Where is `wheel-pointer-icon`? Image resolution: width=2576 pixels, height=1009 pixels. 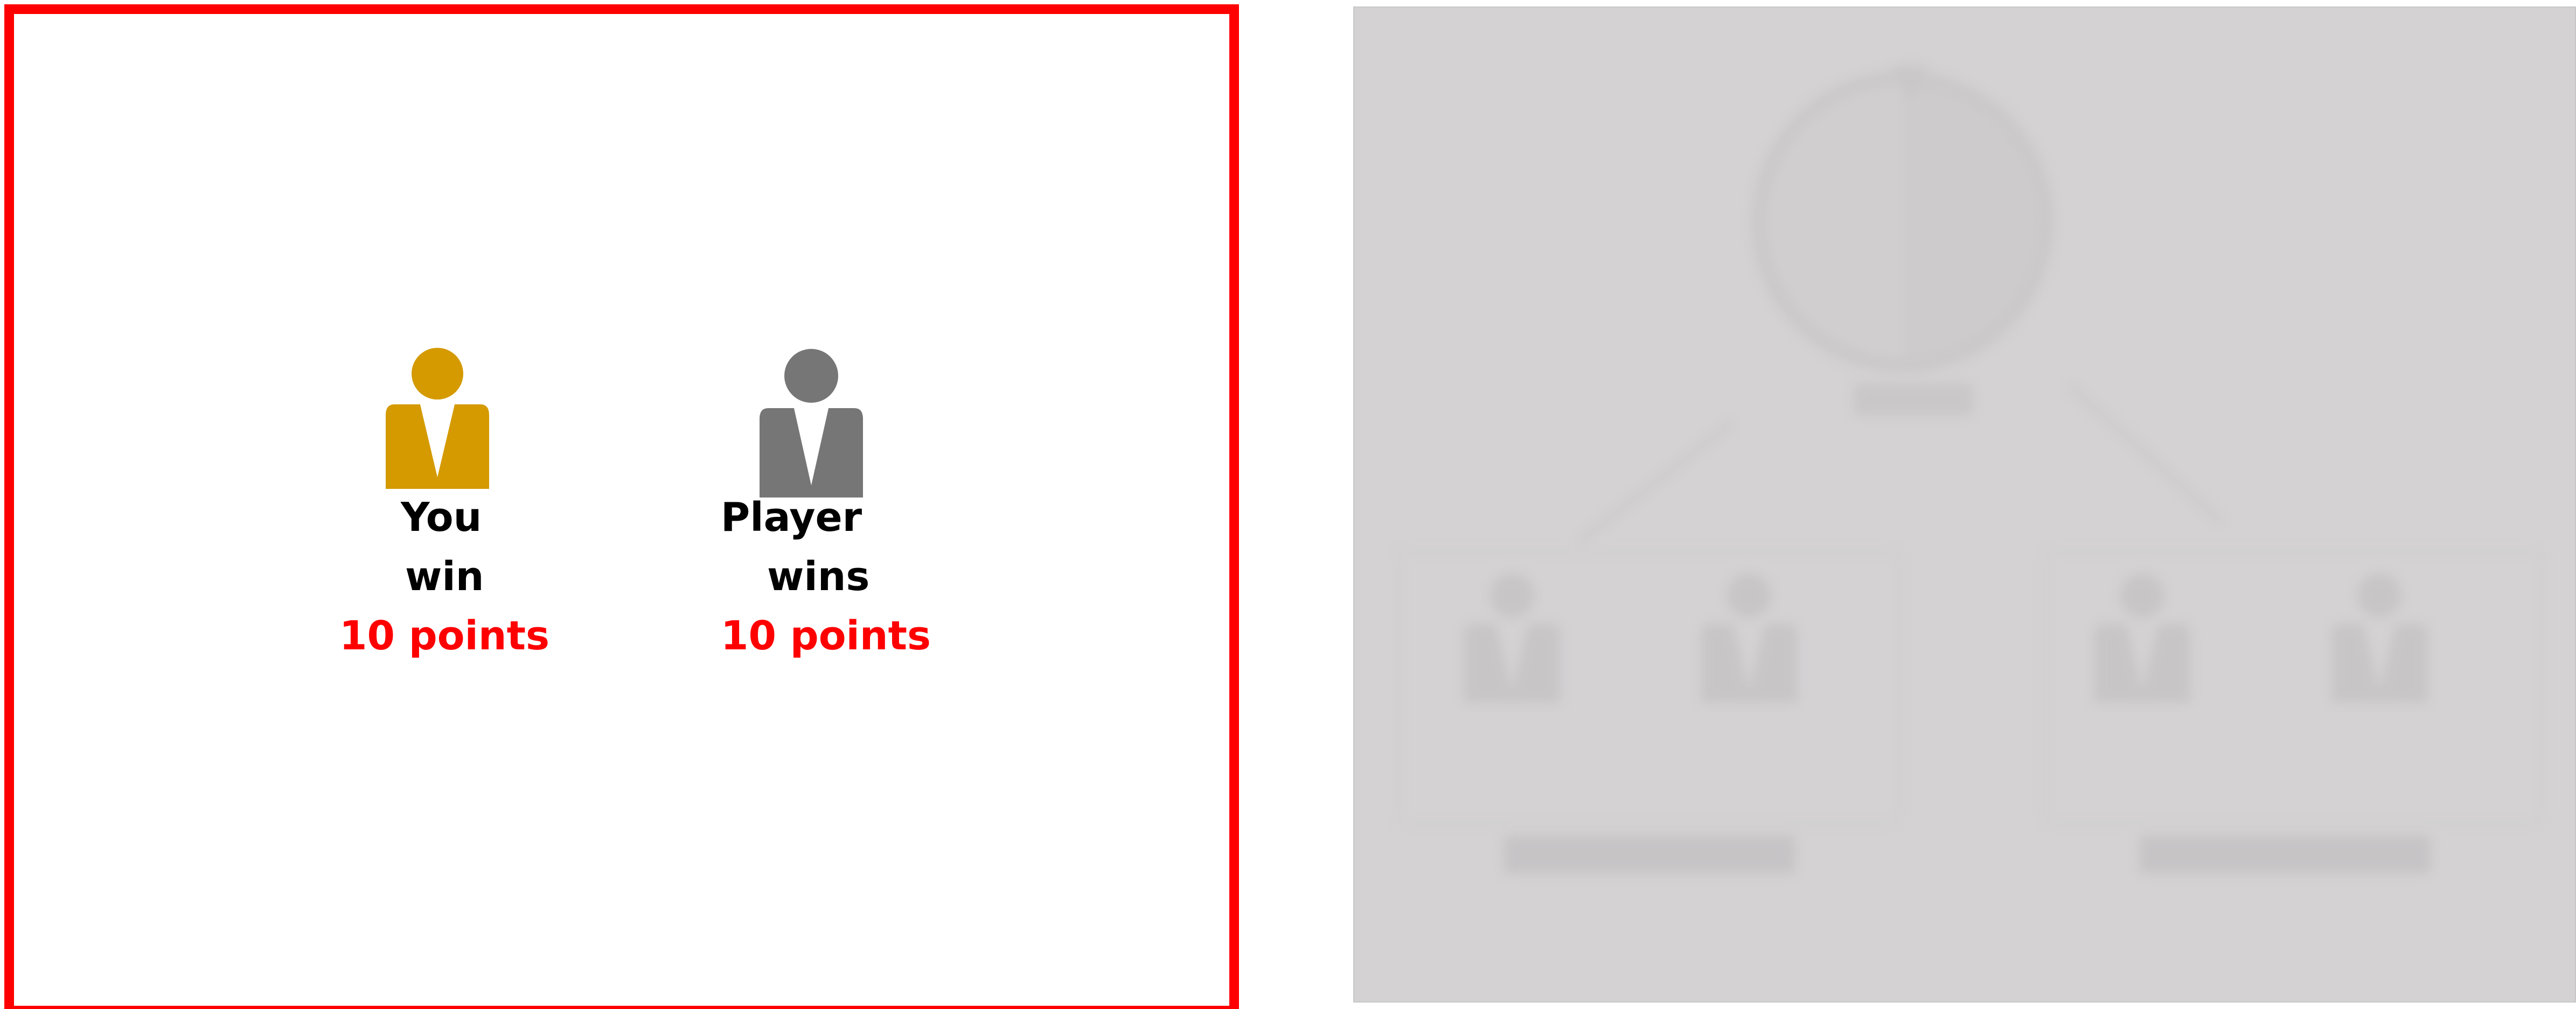 wheel-pointer-icon is located at coordinates (1910, 84).